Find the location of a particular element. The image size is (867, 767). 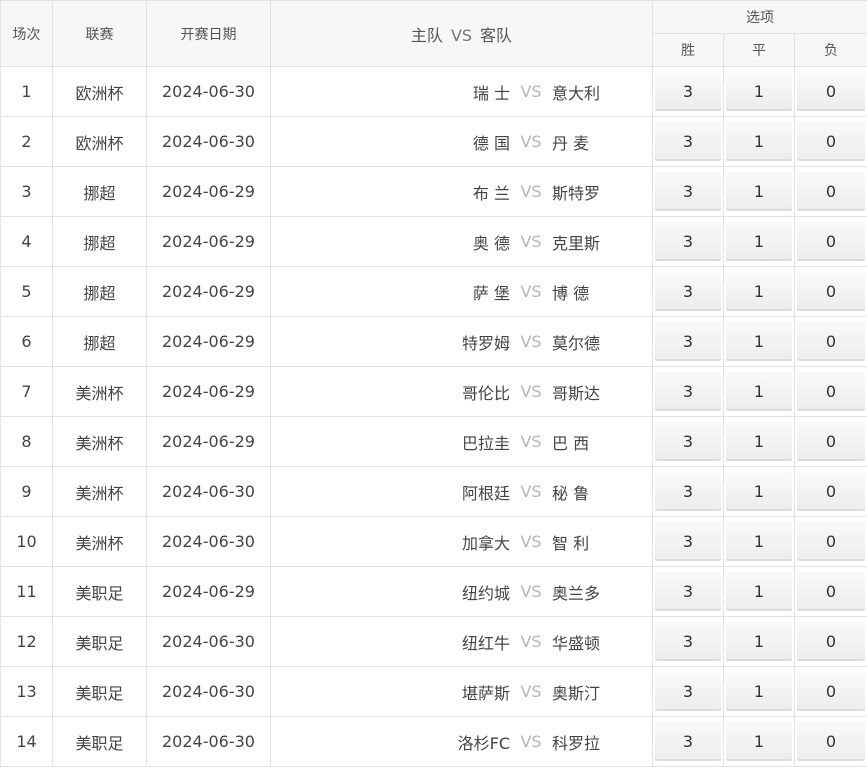

league-name: 挪超 is located at coordinates (100, 242).